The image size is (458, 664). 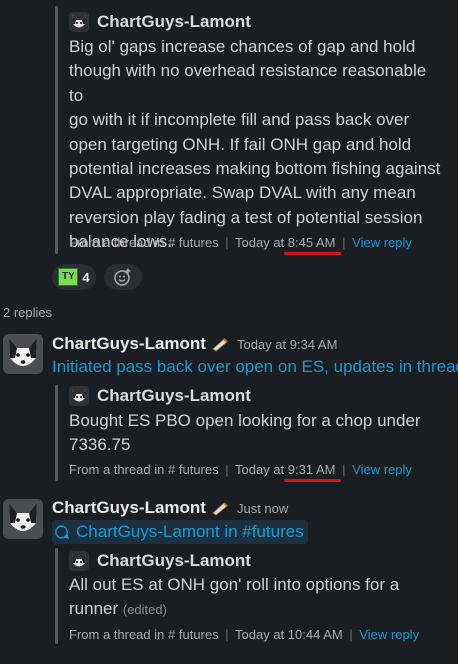 I want to click on mention-chip: ChartGuys-Lamont in #futures, so click(x=180, y=532).